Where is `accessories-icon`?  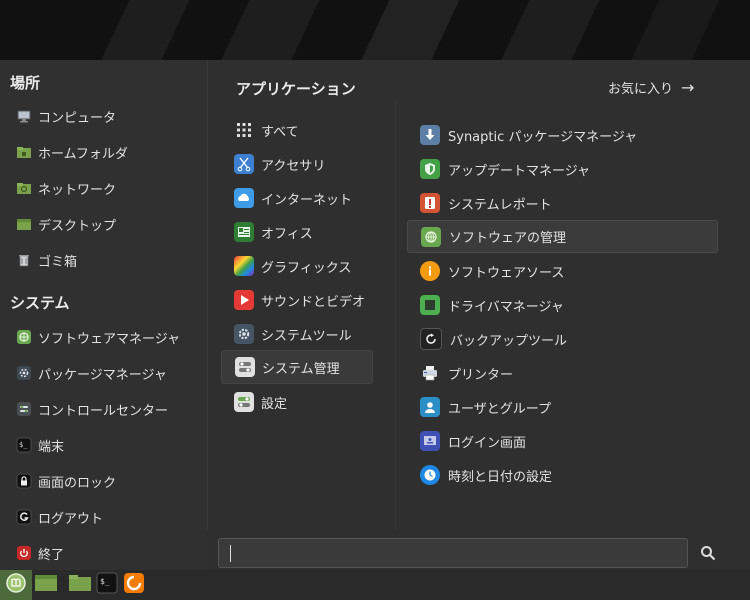
accessories-icon is located at coordinates (244, 164).